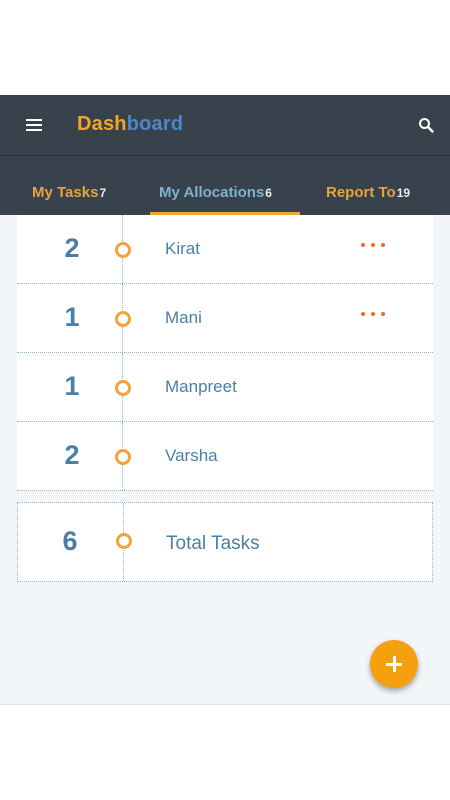  I want to click on total-tasks-label: Total Tasks, so click(213, 543).